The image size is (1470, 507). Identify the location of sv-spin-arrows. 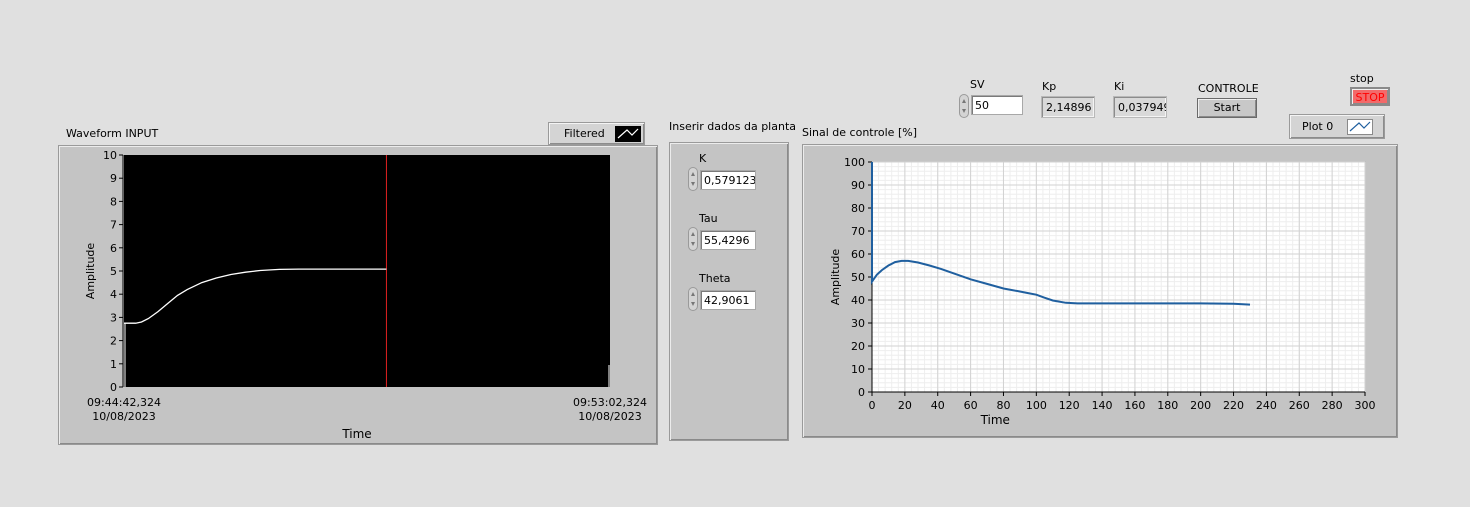
(964, 106).